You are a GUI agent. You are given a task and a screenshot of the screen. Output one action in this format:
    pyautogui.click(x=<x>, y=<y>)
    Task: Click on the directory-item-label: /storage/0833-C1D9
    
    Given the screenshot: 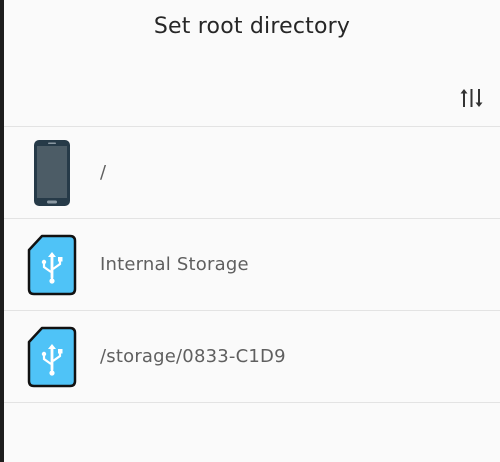 What is the action you would take?
    pyautogui.click(x=193, y=356)
    